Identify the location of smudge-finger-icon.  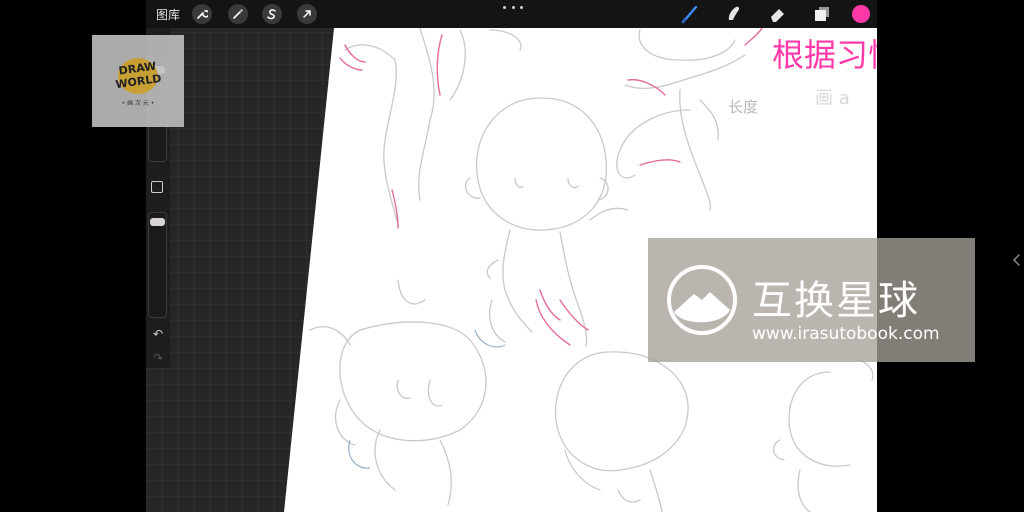
(734, 13).